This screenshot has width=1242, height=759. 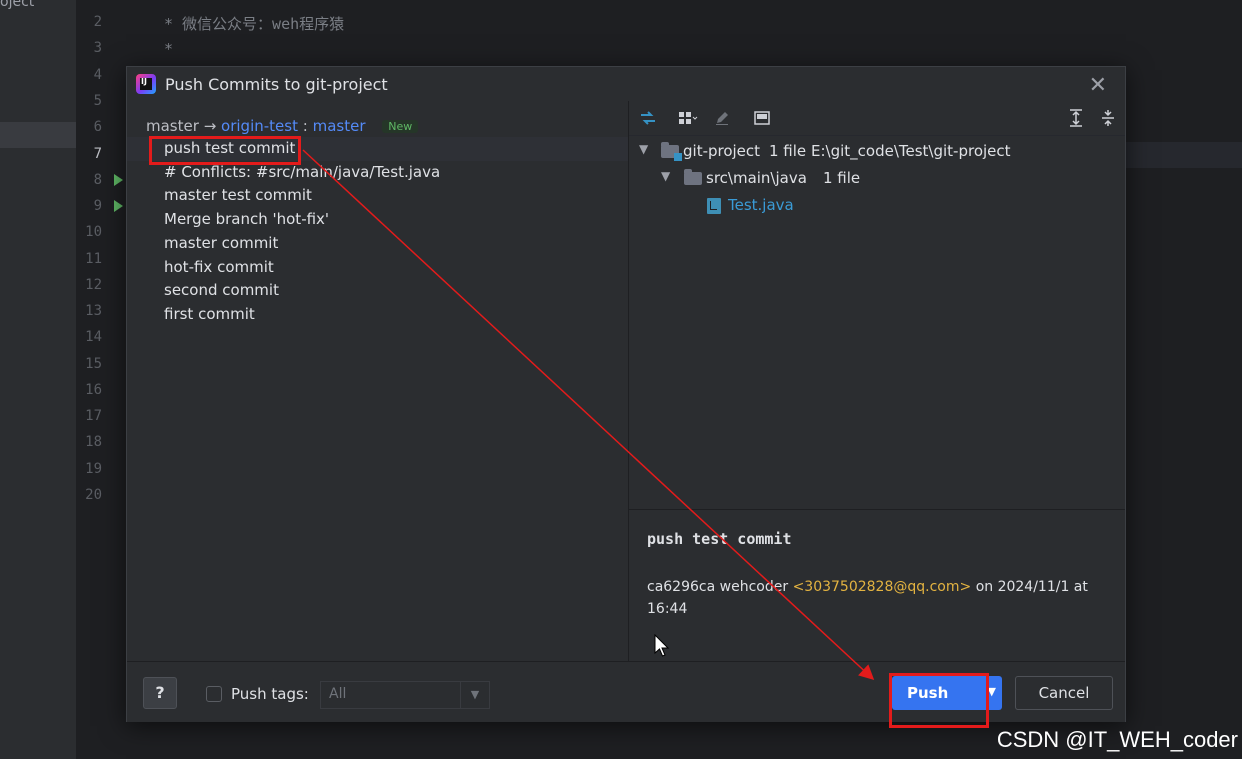 I want to click on tree-root-name: git-project, so click(x=722, y=151).